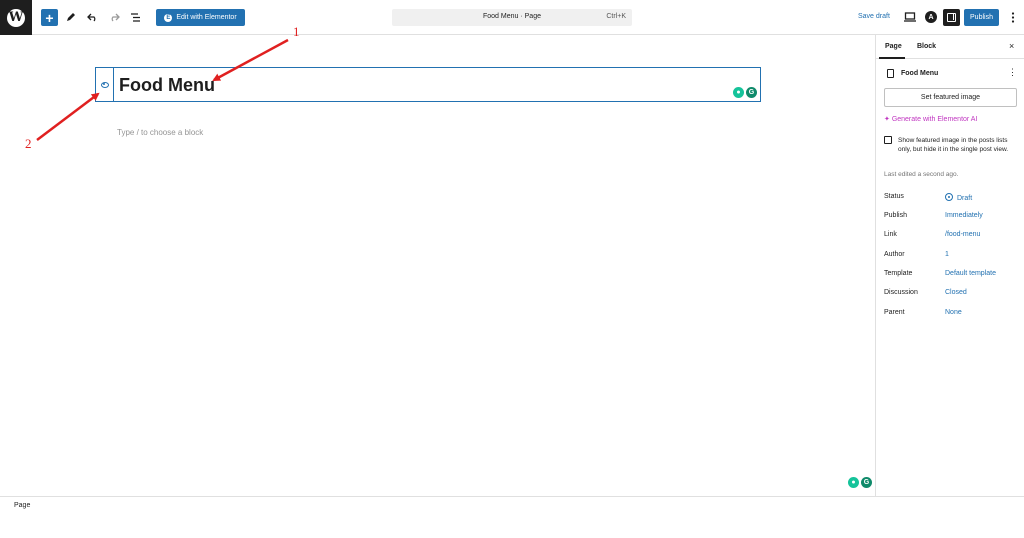 This screenshot has height=538, width=1024. I want to click on document-more-icon: ⋮, so click(1012, 72).